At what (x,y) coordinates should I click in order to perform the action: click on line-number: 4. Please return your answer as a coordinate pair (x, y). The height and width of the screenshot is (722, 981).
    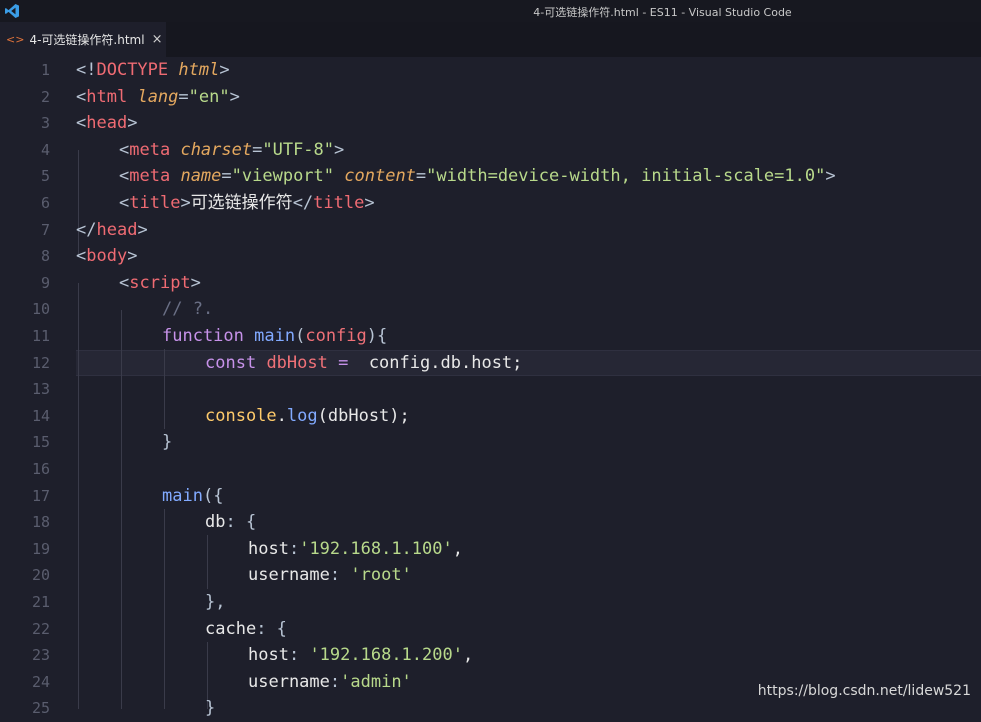
    Looking at the image, I should click on (45, 149).